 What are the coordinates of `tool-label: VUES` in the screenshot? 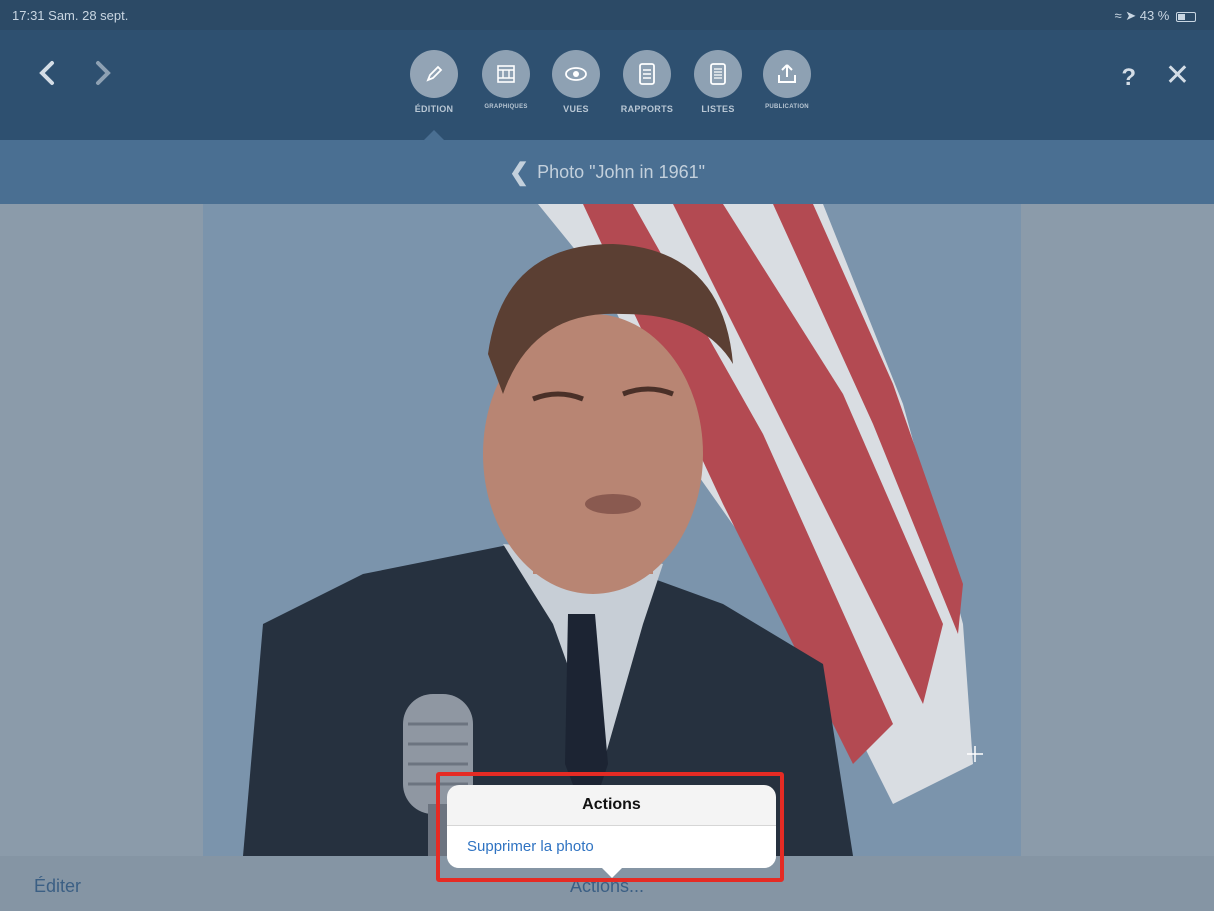 It's located at (576, 109).